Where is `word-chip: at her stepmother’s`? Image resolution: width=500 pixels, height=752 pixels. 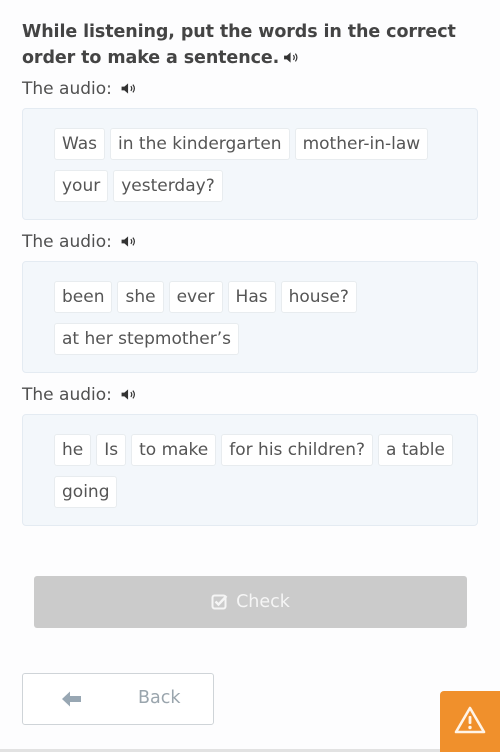
word-chip: at her stepmother’s is located at coordinates (146, 339).